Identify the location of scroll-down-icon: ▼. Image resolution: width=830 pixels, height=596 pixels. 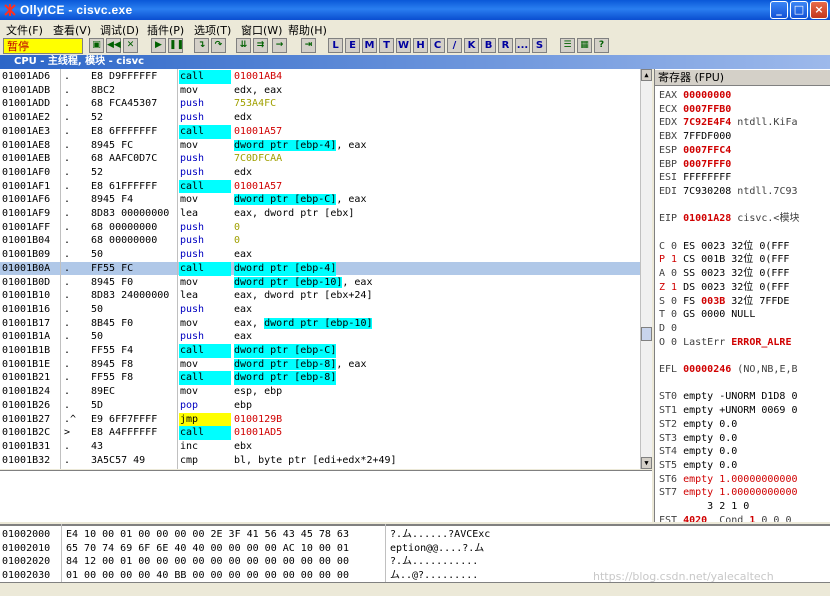
(646, 463).